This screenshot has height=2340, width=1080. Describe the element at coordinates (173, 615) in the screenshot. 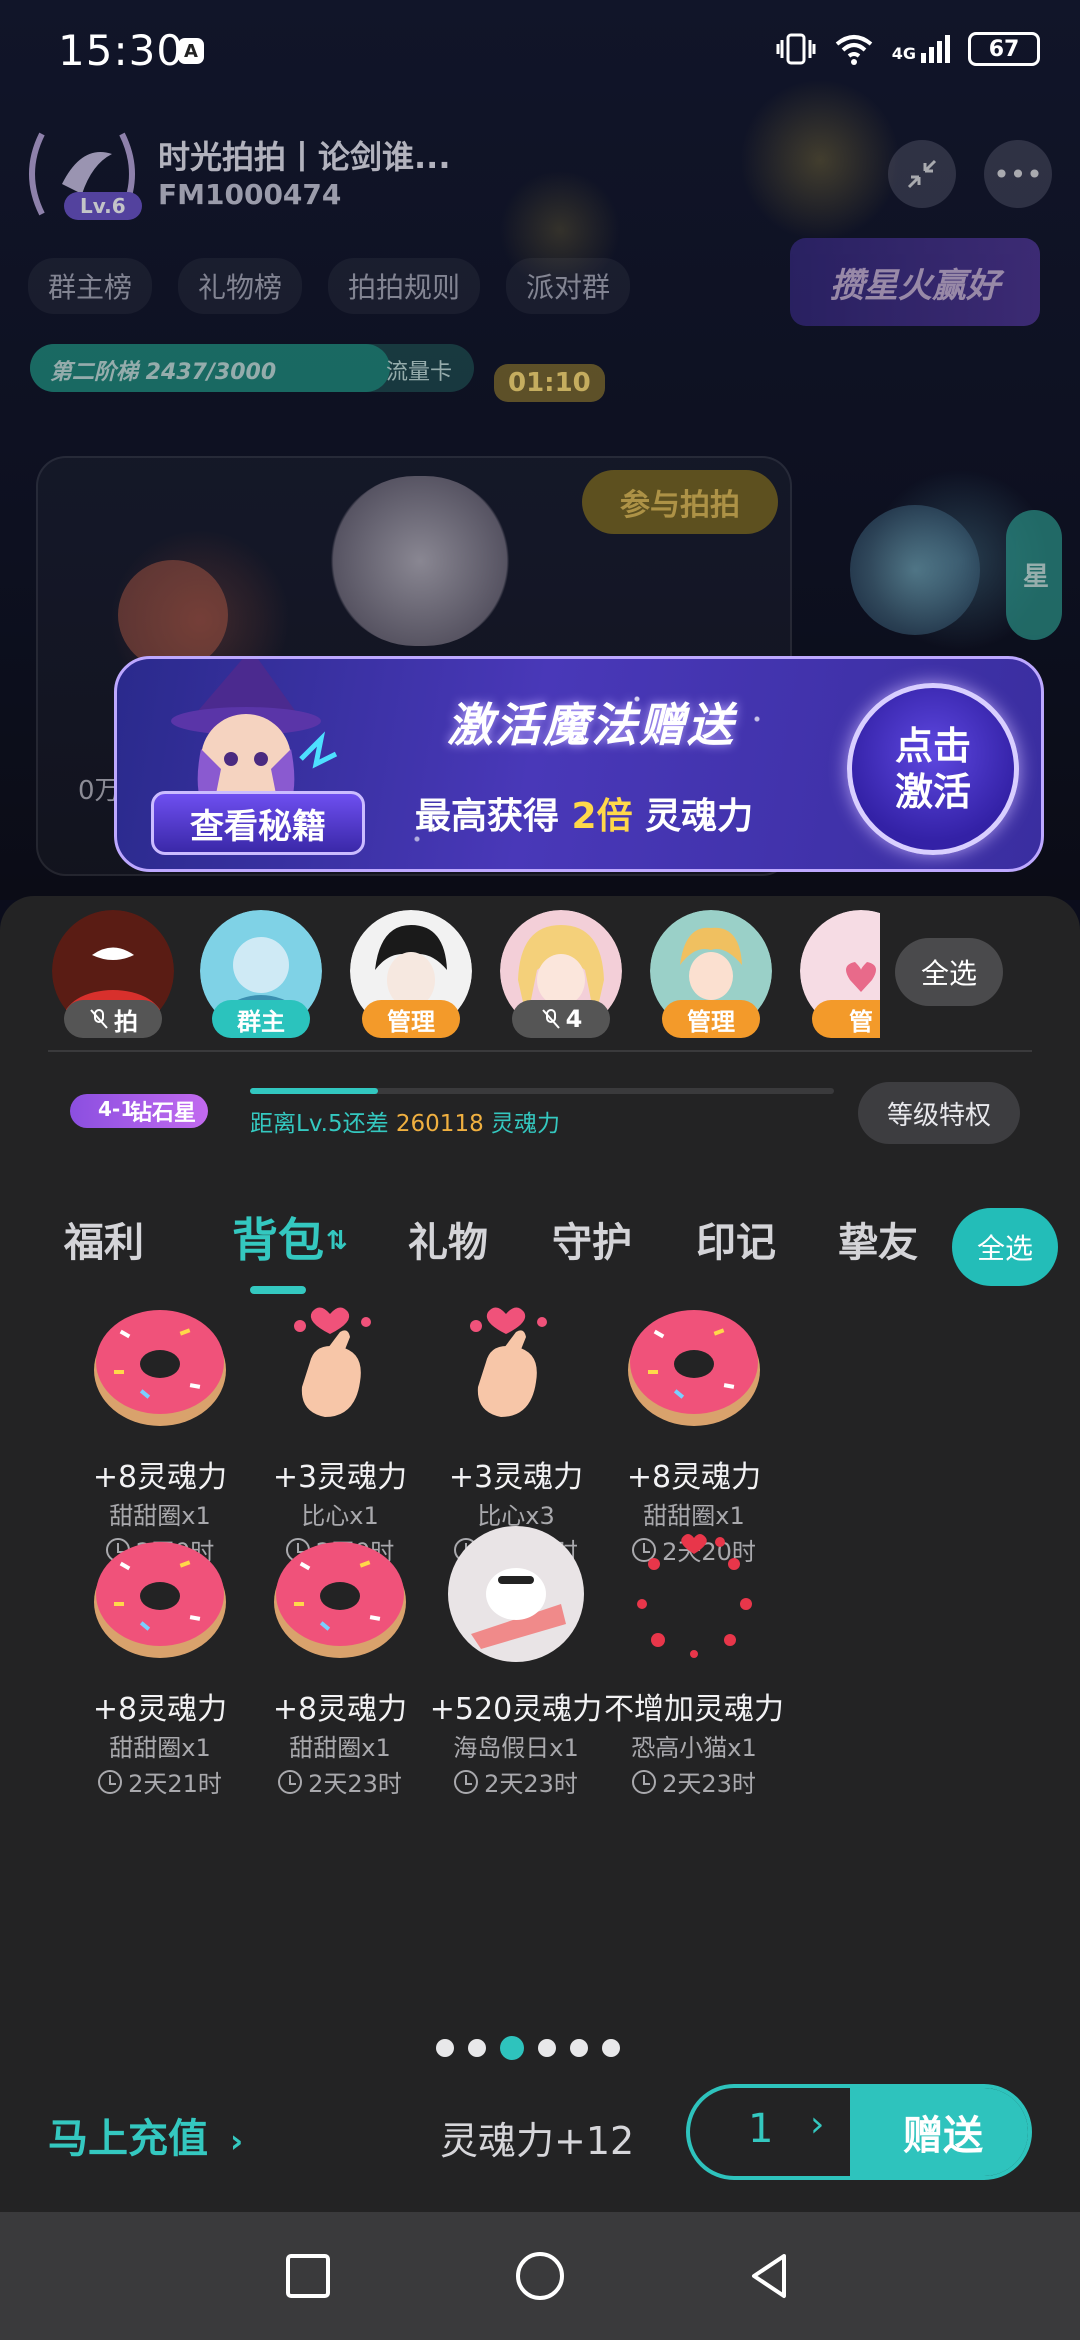

I see `heart-decoration` at that location.